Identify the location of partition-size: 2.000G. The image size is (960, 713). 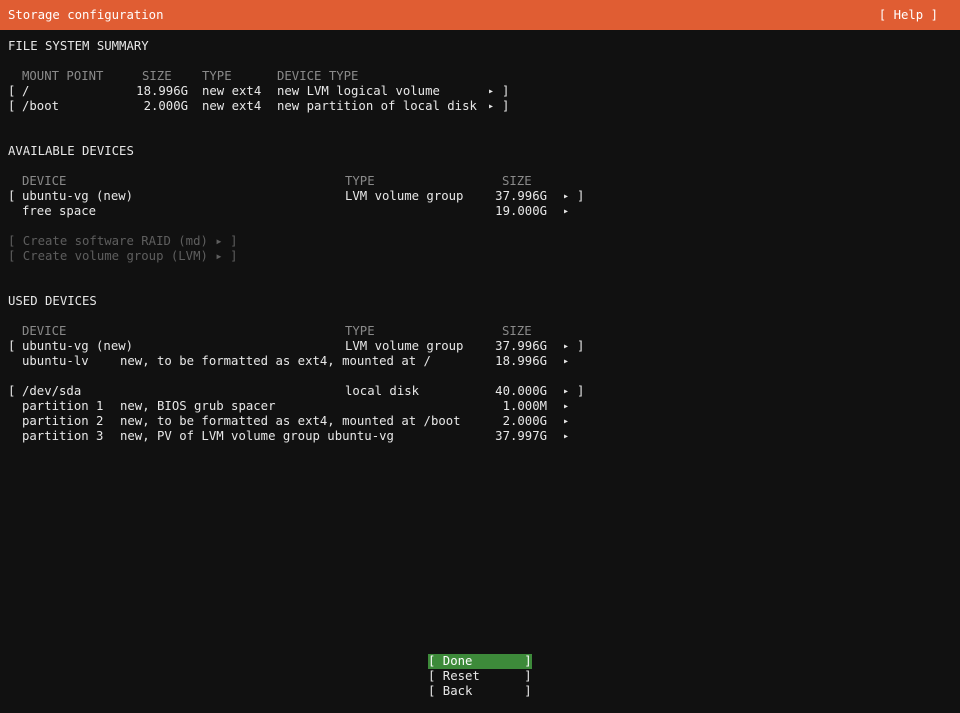
(524, 421).